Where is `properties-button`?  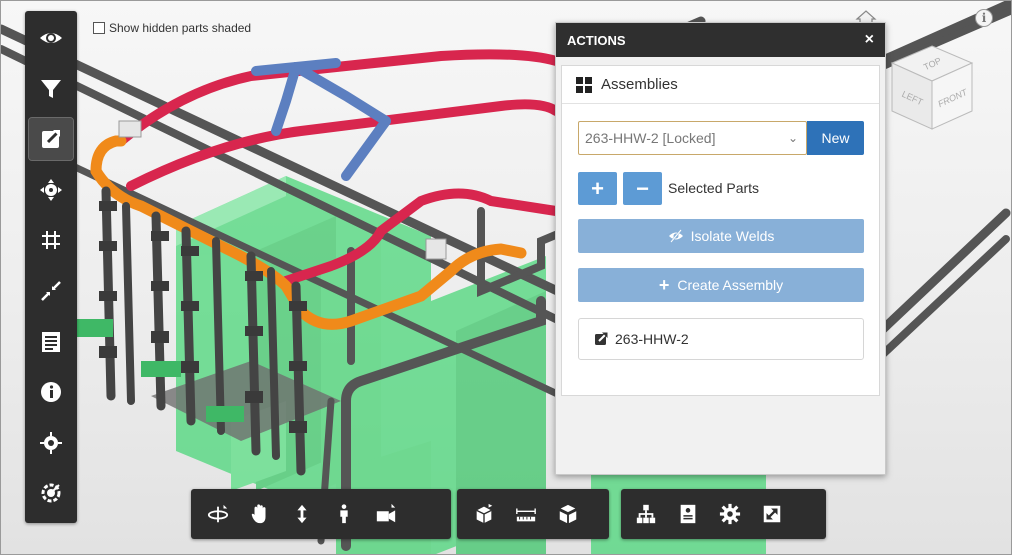 properties-button is located at coordinates (688, 514).